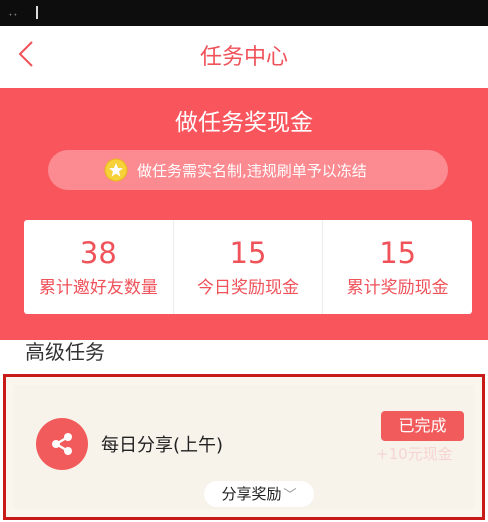 This screenshot has height=522, width=488. I want to click on reward-amount: +10元现金, so click(414, 454).